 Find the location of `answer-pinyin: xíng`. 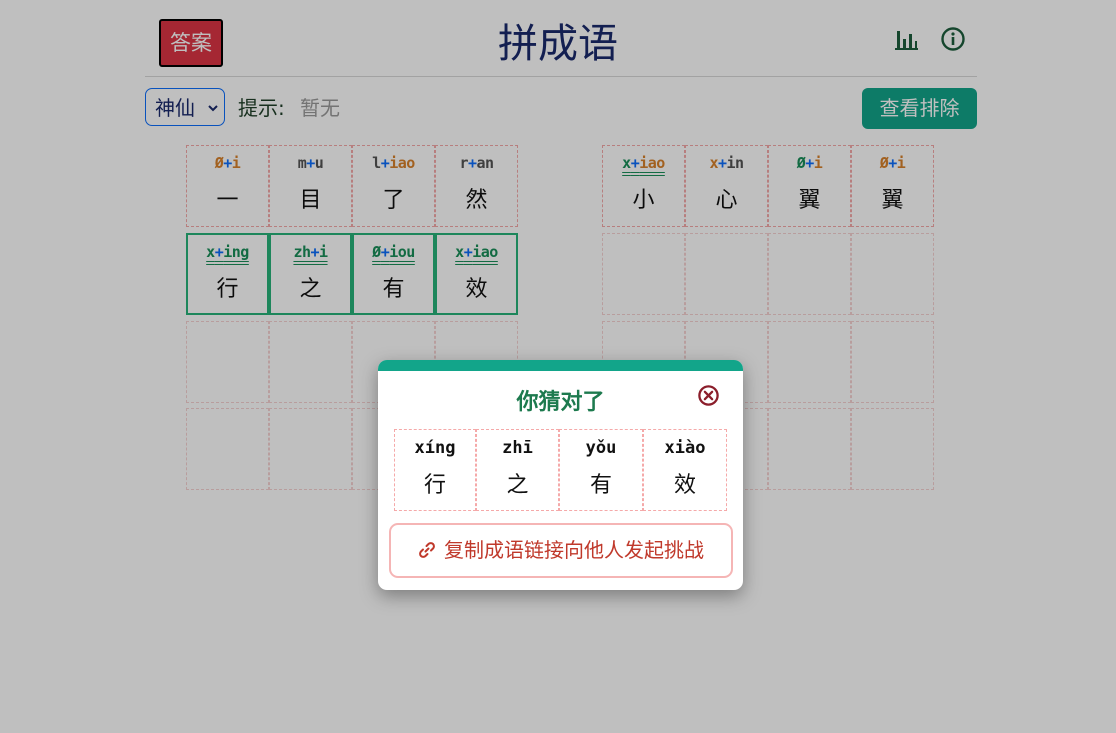

answer-pinyin: xíng is located at coordinates (435, 448).